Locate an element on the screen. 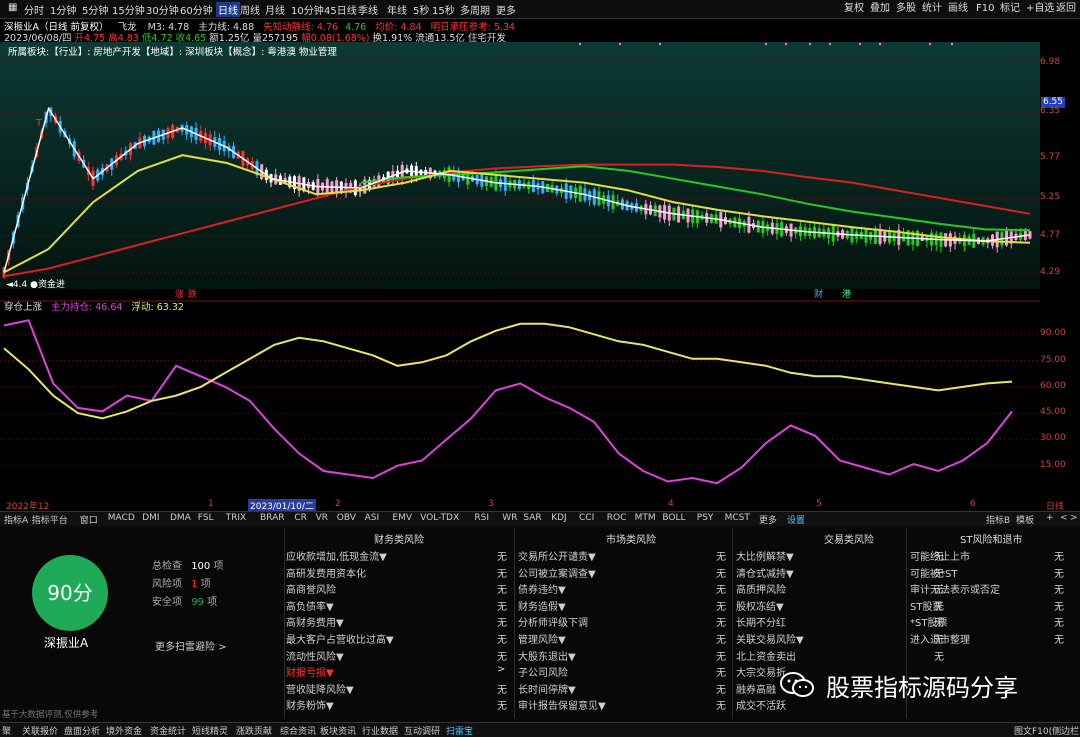  footer-item-0: 聚 is located at coordinates (6, 730).